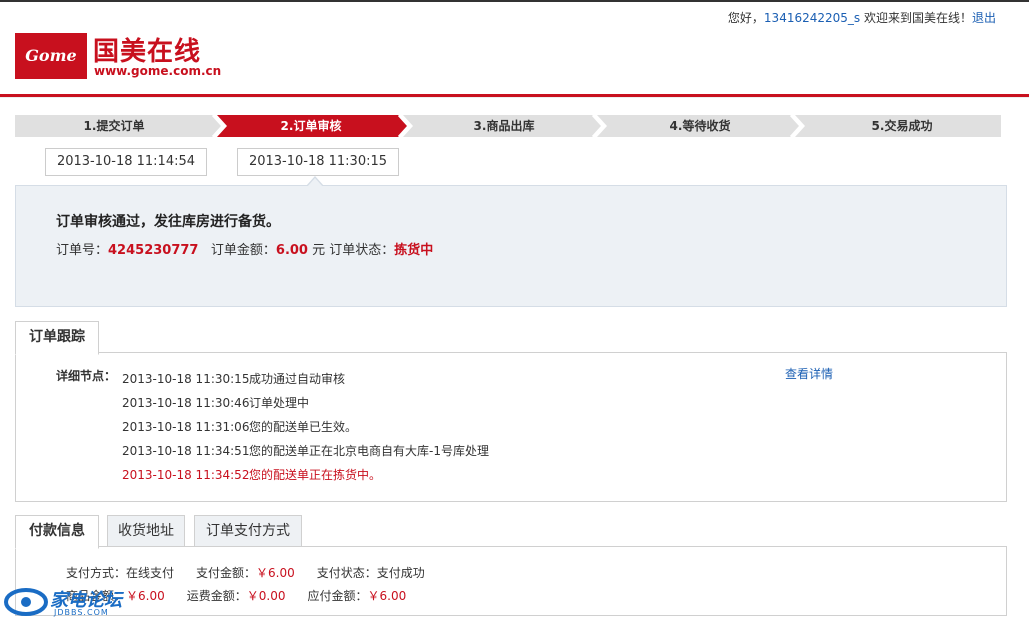 The width and height of the screenshot is (1029, 622). Describe the element at coordinates (57, 532) in the screenshot. I see `tab-payment-info: 付款信息` at that location.